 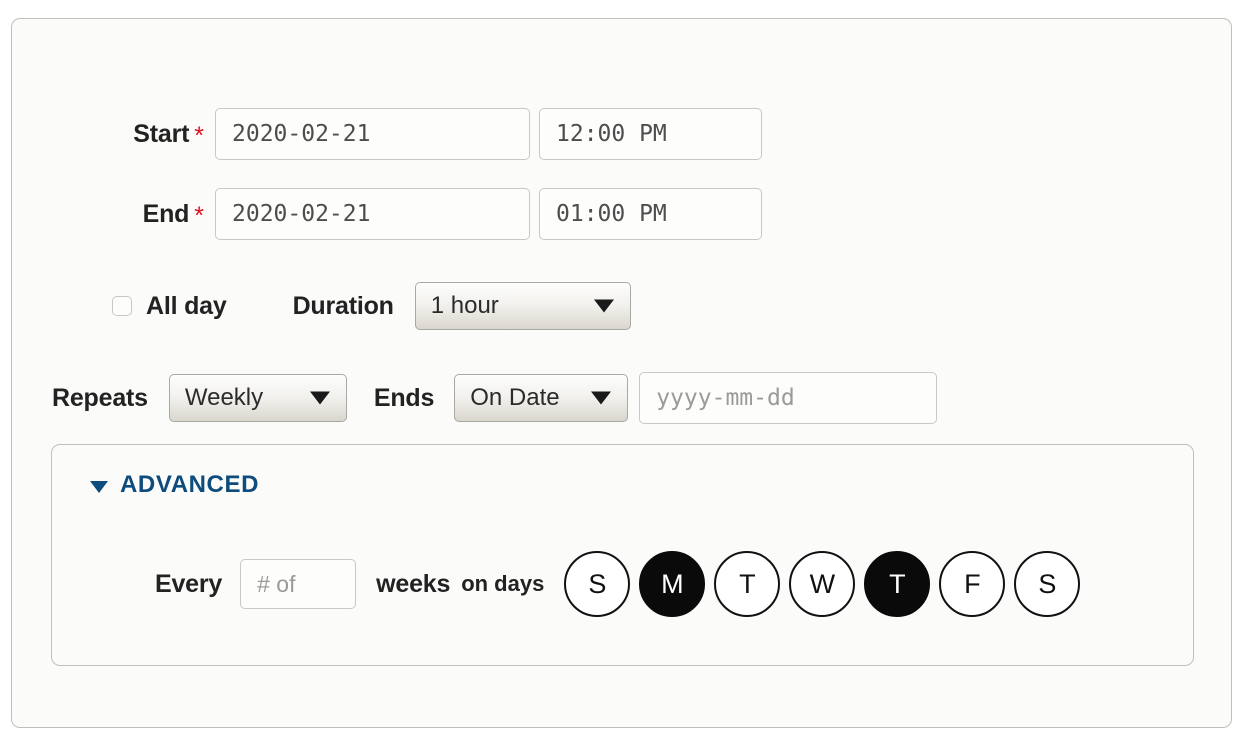 What do you see at coordinates (597, 584) in the screenshot?
I see `weekday-toggle-sunday: S` at bounding box center [597, 584].